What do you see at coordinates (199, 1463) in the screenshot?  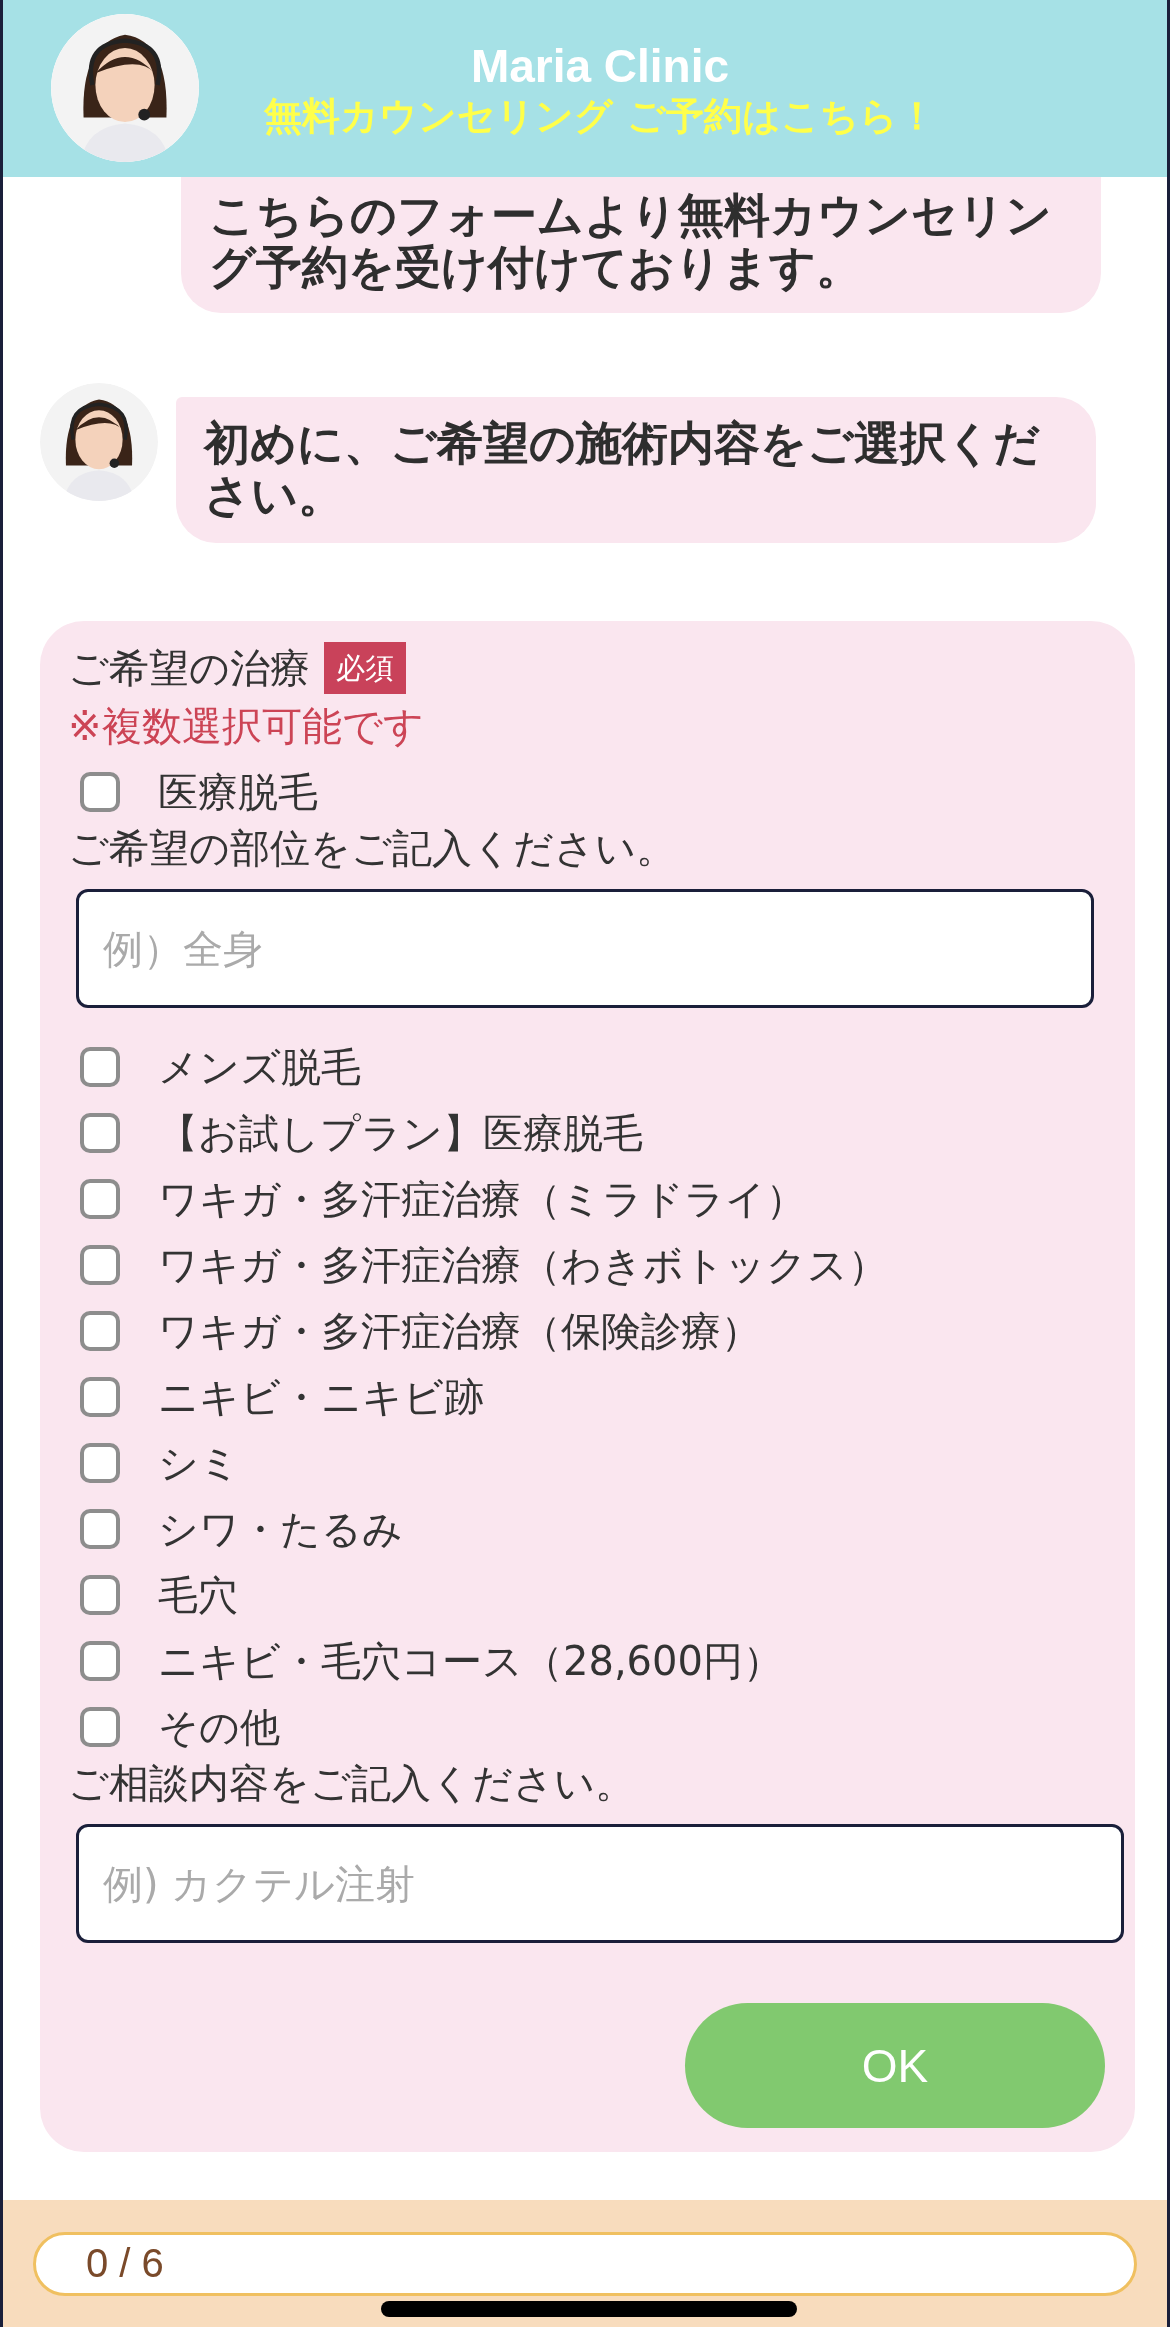 I see `checkbox-label: シミ` at bounding box center [199, 1463].